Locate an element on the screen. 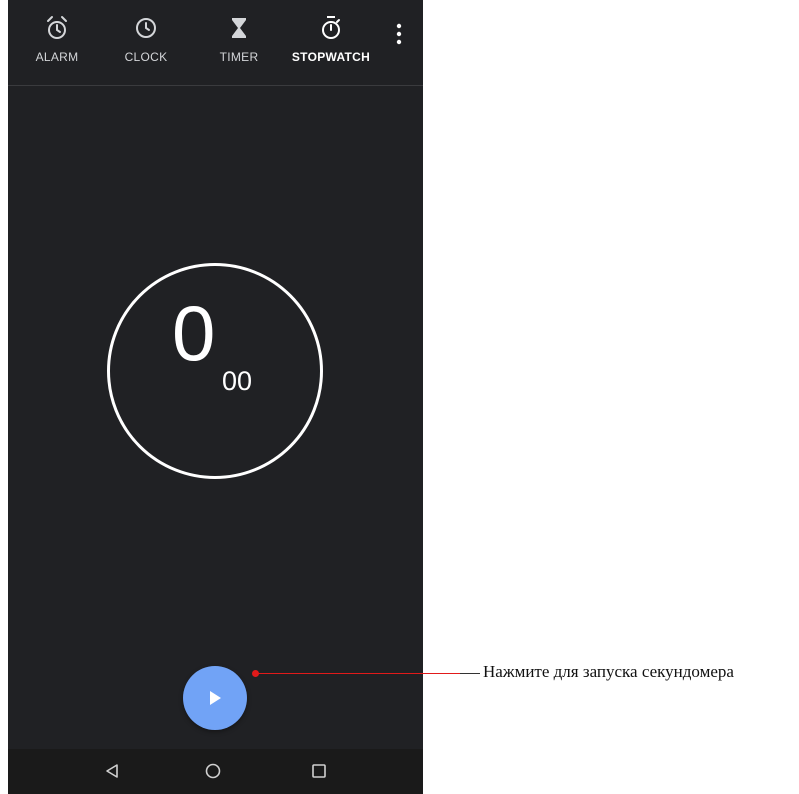 This screenshot has width=799, height=794. overflow-menu-button is located at coordinates (399, 34).